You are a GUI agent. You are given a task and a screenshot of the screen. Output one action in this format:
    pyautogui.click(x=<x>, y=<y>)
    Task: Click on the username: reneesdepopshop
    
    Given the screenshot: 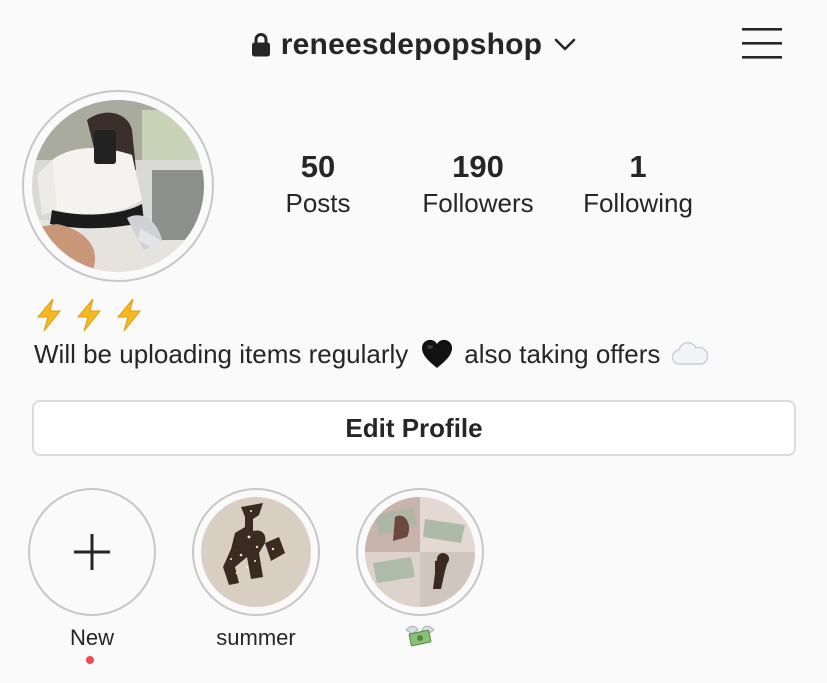 What is the action you would take?
    pyautogui.click(x=411, y=44)
    